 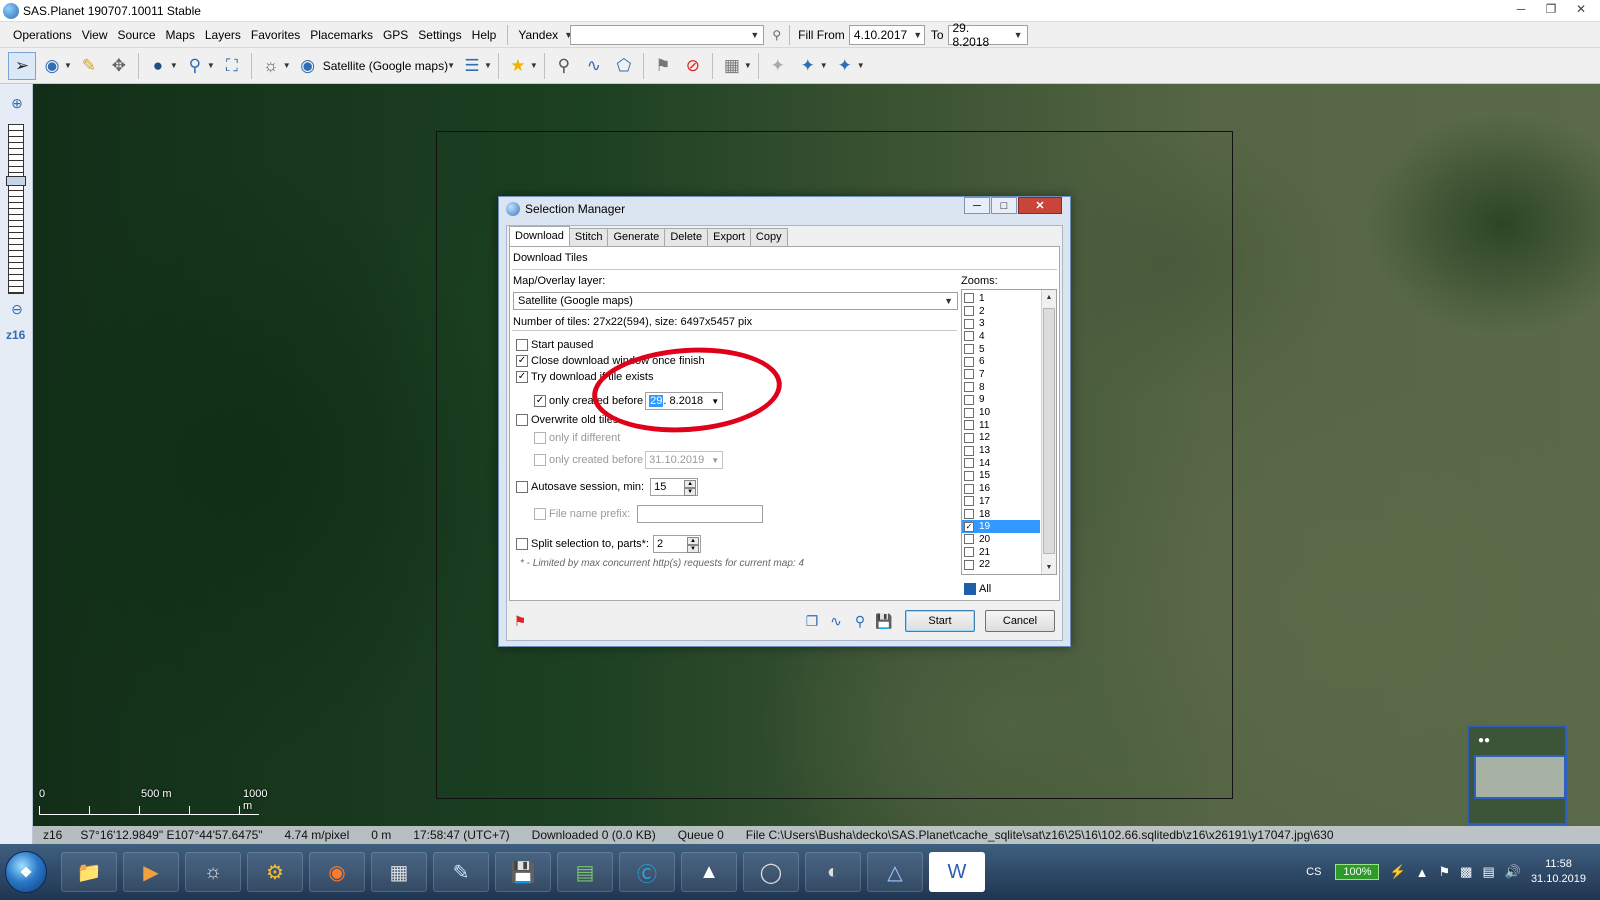 I want to click on zoom-item-2: 2, so click(x=1001, y=311).